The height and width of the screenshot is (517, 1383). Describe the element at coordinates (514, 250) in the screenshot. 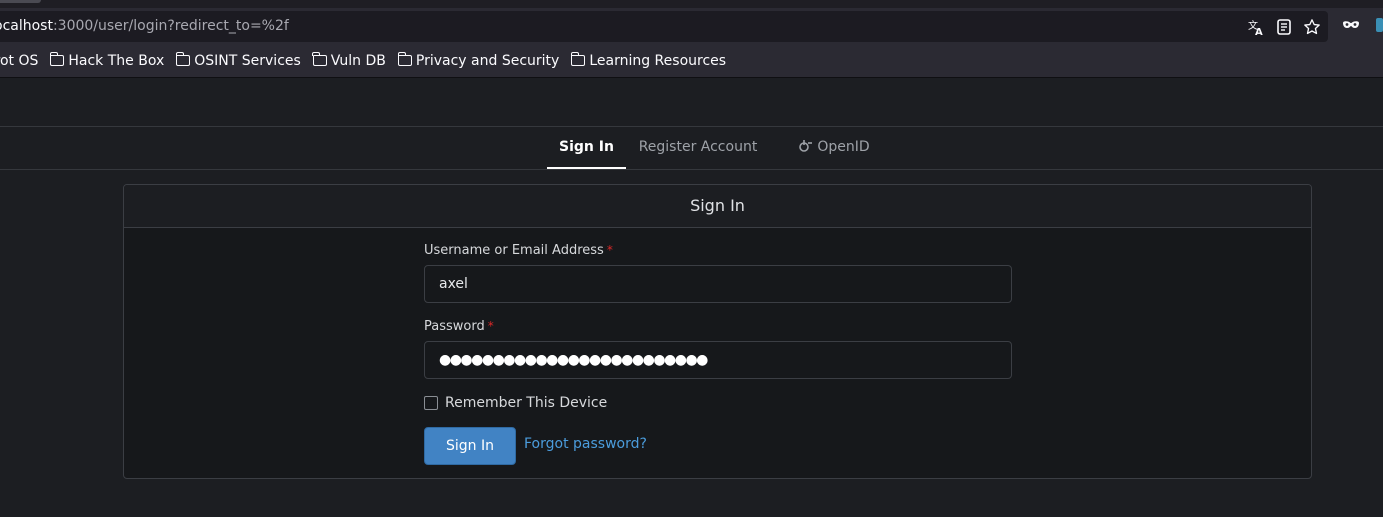

I see `username-label-text: Username or Email Address` at that location.